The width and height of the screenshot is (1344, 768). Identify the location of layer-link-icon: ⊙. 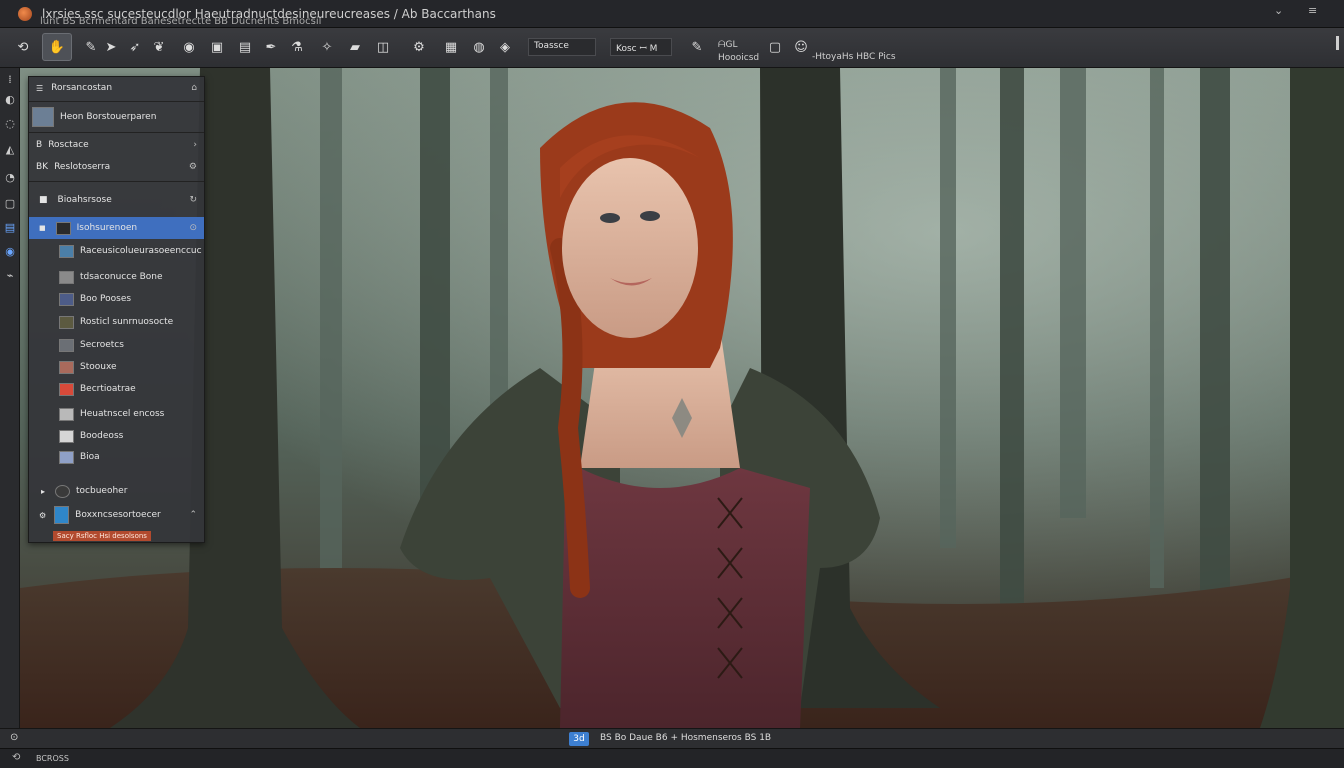
(193, 228).